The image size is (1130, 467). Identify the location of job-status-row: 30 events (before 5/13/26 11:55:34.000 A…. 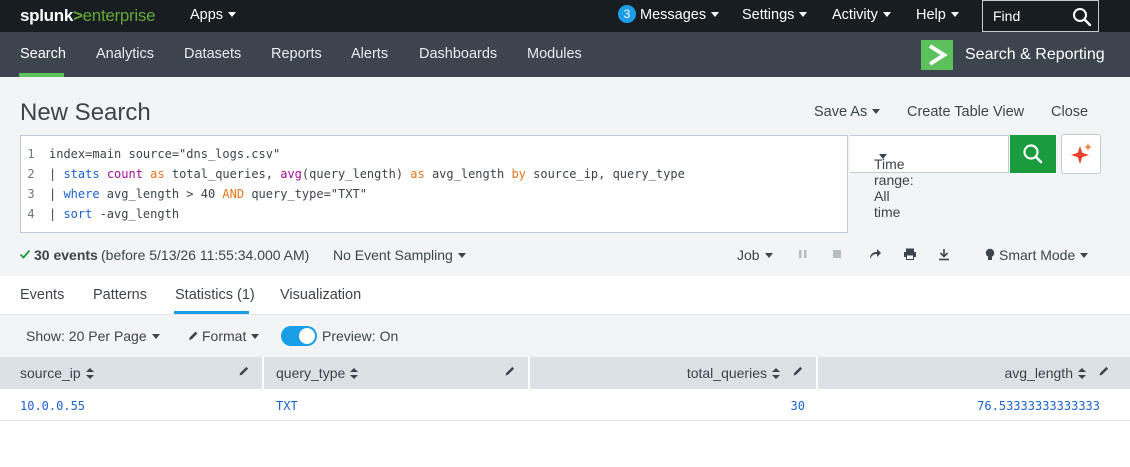
(565, 255).